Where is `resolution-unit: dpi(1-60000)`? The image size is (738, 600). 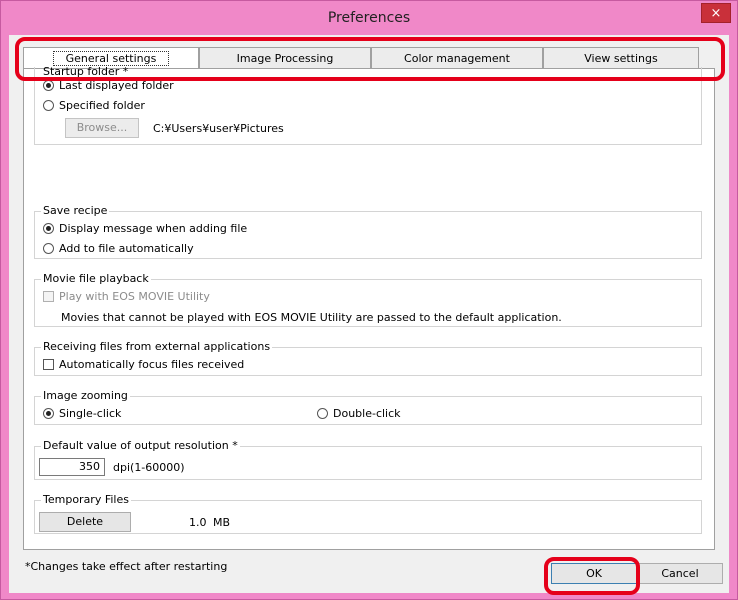 resolution-unit: dpi(1-60000) is located at coordinates (149, 467).